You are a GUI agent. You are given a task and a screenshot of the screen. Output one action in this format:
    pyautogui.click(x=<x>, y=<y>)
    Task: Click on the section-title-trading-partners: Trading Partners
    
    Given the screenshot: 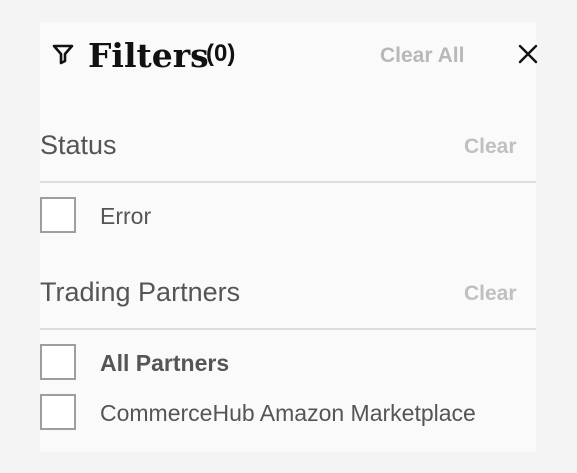 What is the action you would take?
    pyautogui.click(x=140, y=292)
    